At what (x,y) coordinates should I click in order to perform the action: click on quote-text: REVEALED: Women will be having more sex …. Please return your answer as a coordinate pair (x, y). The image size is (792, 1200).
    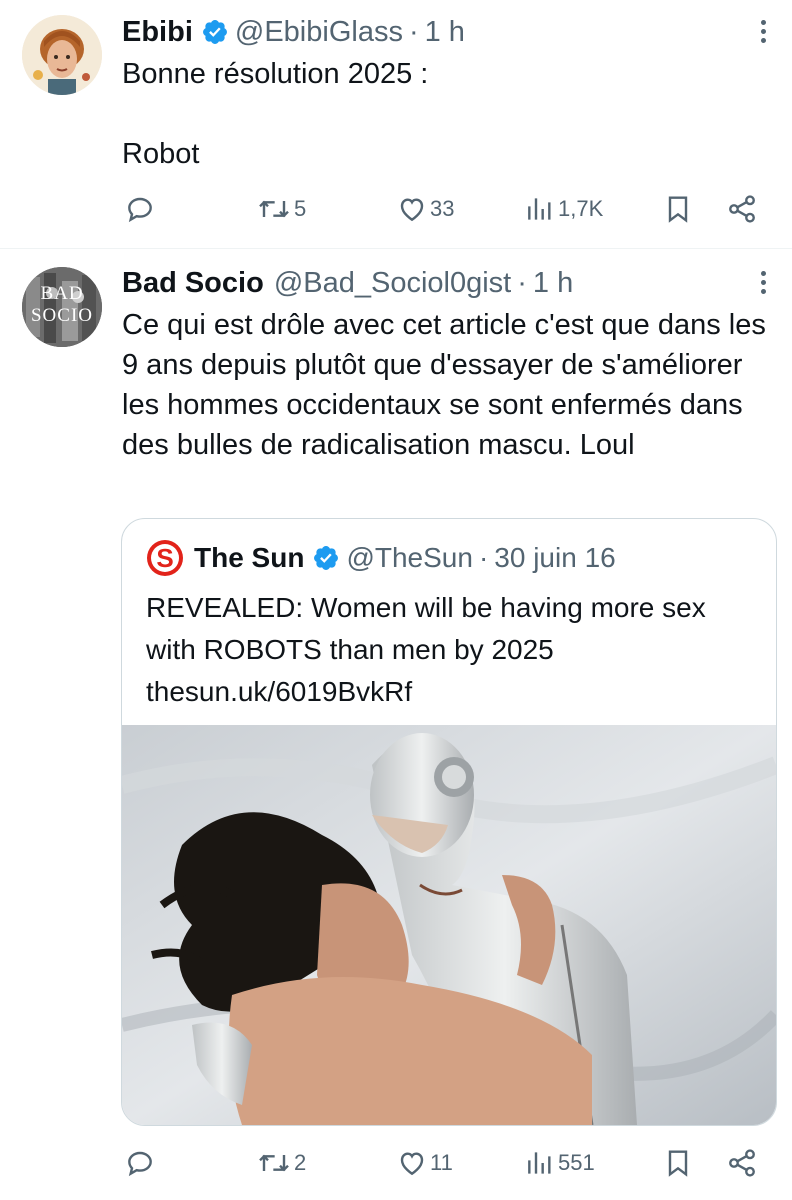
    Looking at the image, I should click on (426, 649).